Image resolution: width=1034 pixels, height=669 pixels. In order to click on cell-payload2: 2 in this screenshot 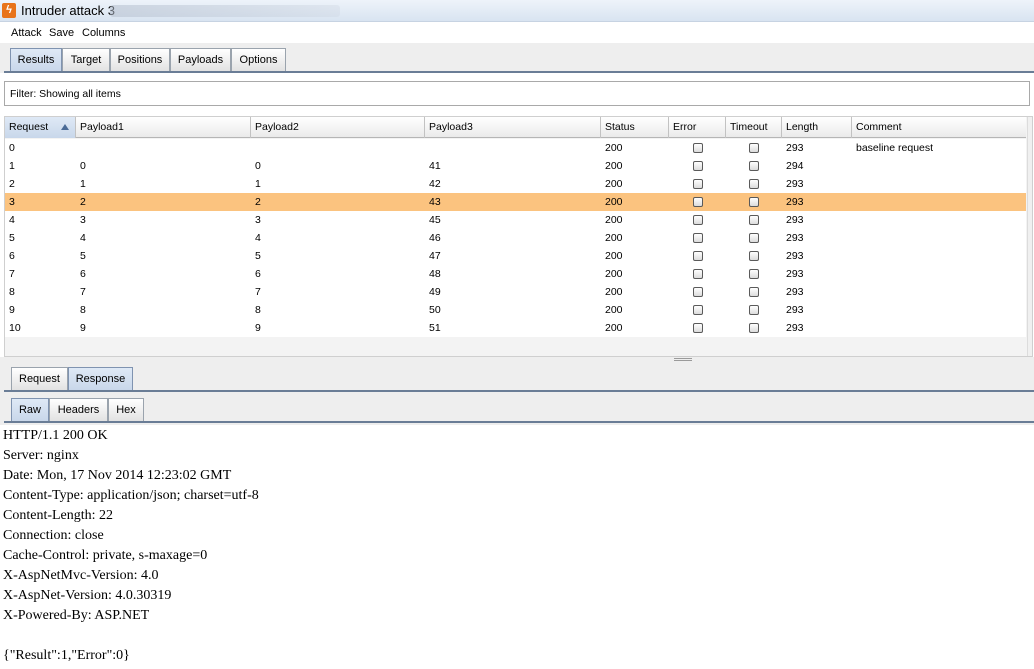, I will do `click(258, 202)`.